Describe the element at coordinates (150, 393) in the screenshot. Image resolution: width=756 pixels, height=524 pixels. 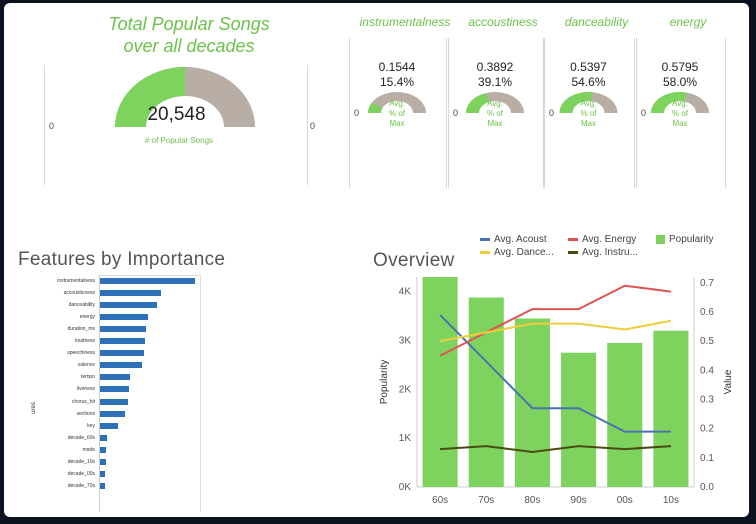
I see `importance-frame` at that location.